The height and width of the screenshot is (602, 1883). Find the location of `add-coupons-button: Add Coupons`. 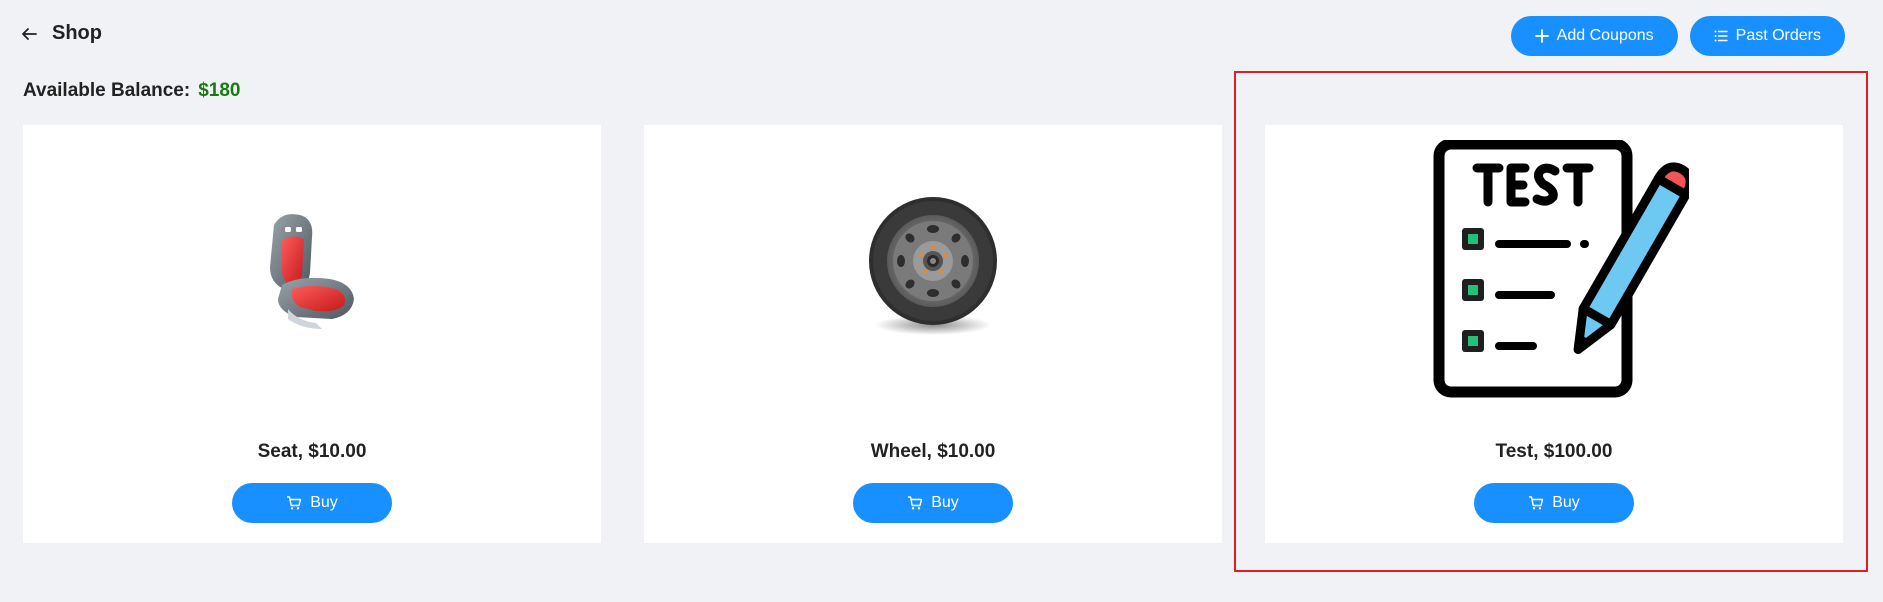

add-coupons-button: Add Coupons is located at coordinates (1594, 36).